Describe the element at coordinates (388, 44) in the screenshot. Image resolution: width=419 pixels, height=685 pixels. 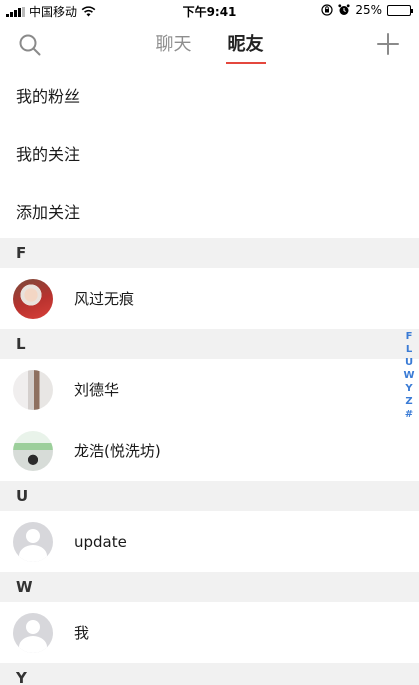
I see `plus-icon` at that location.